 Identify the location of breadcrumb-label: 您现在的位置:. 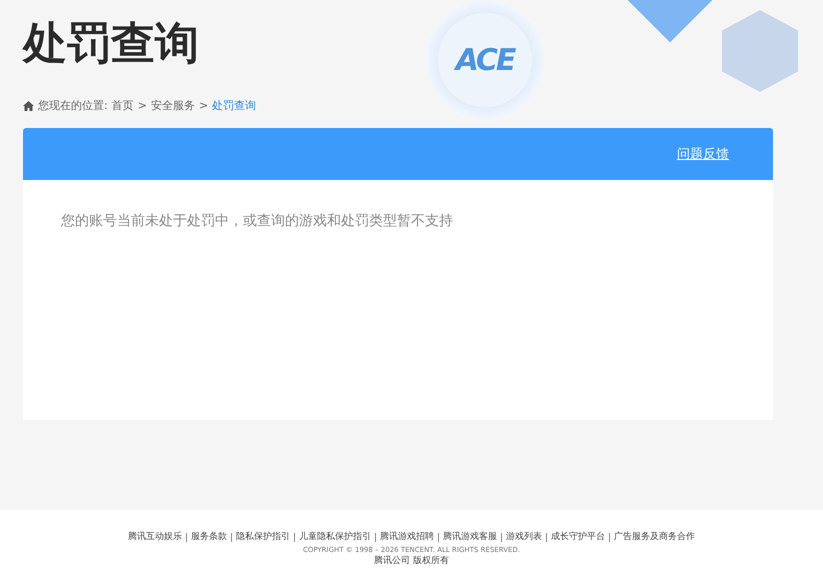
(73, 105).